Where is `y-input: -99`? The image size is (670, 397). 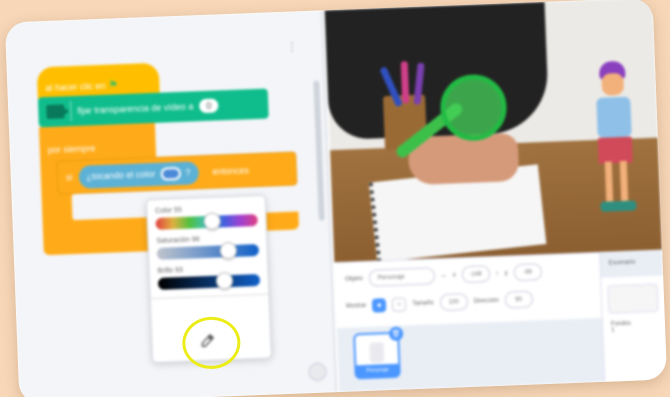 y-input: -99 is located at coordinates (527, 272).